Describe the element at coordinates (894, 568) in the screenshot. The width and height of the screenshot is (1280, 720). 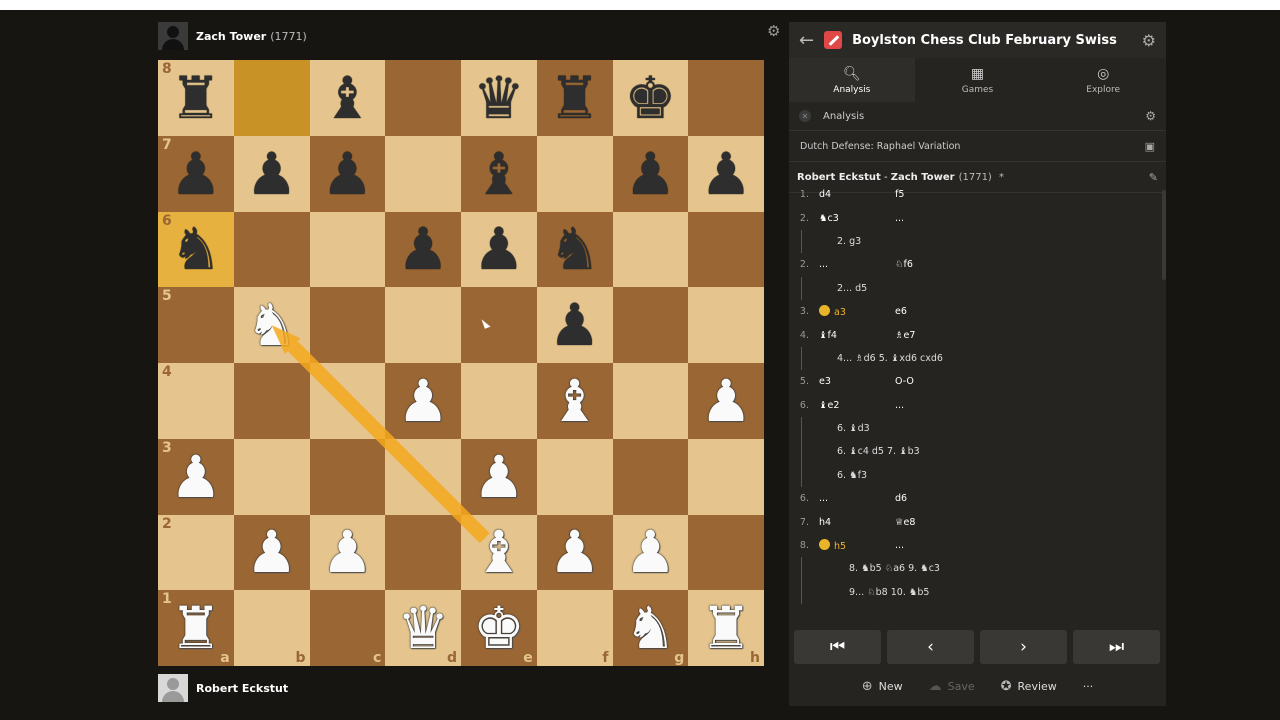
I see `variation-text: 8. ♞b5 ♘a6 9. ♞c3` at that location.